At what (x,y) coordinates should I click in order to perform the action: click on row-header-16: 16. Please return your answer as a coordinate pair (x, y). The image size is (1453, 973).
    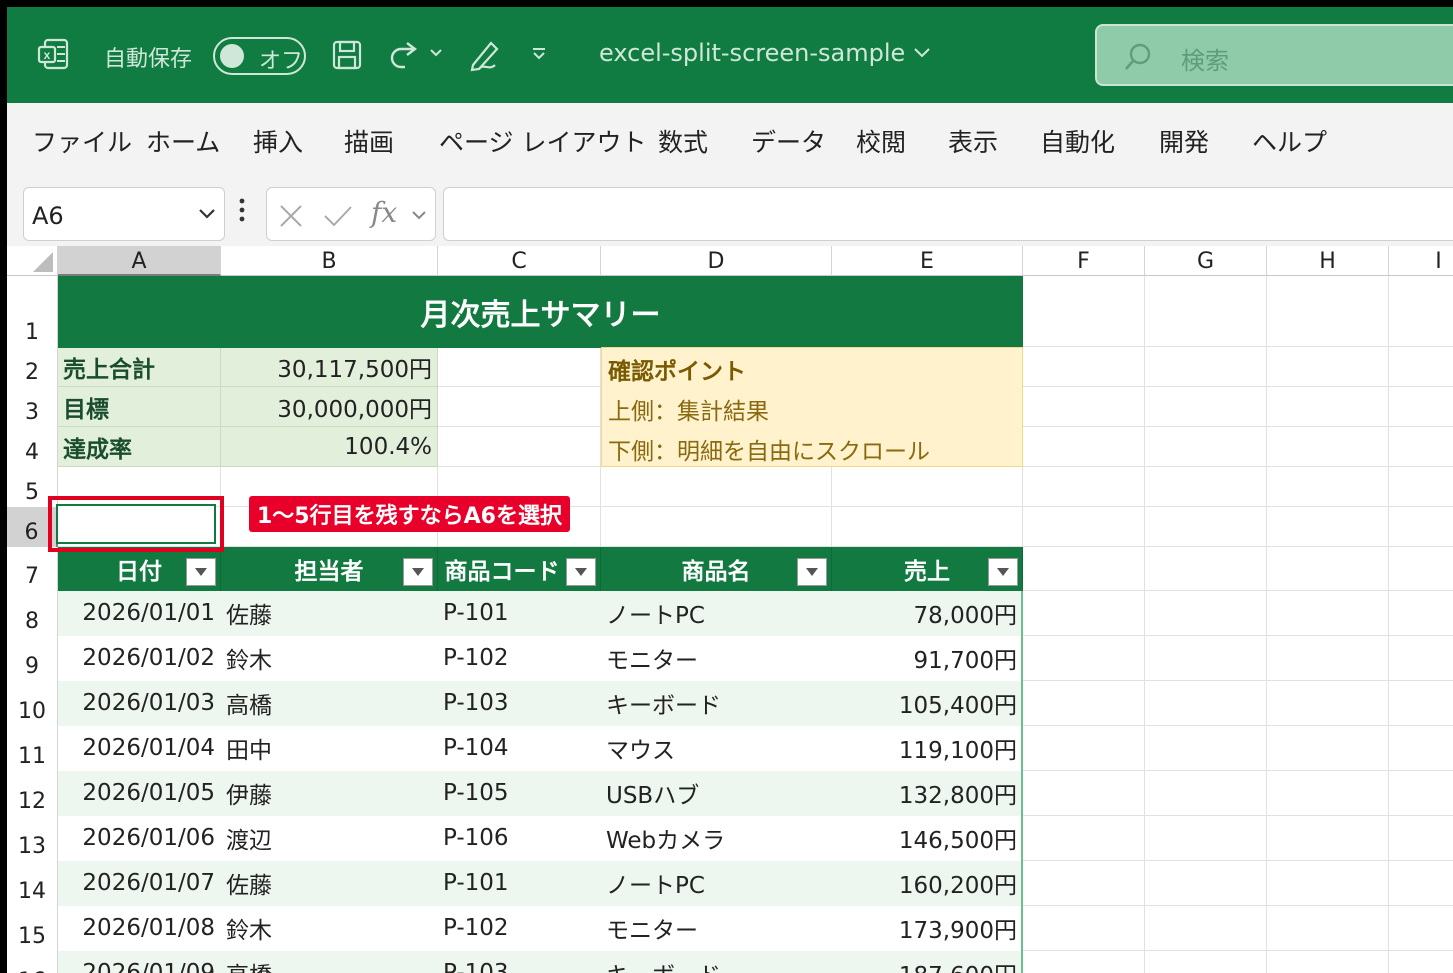
    Looking at the image, I should click on (32, 962).